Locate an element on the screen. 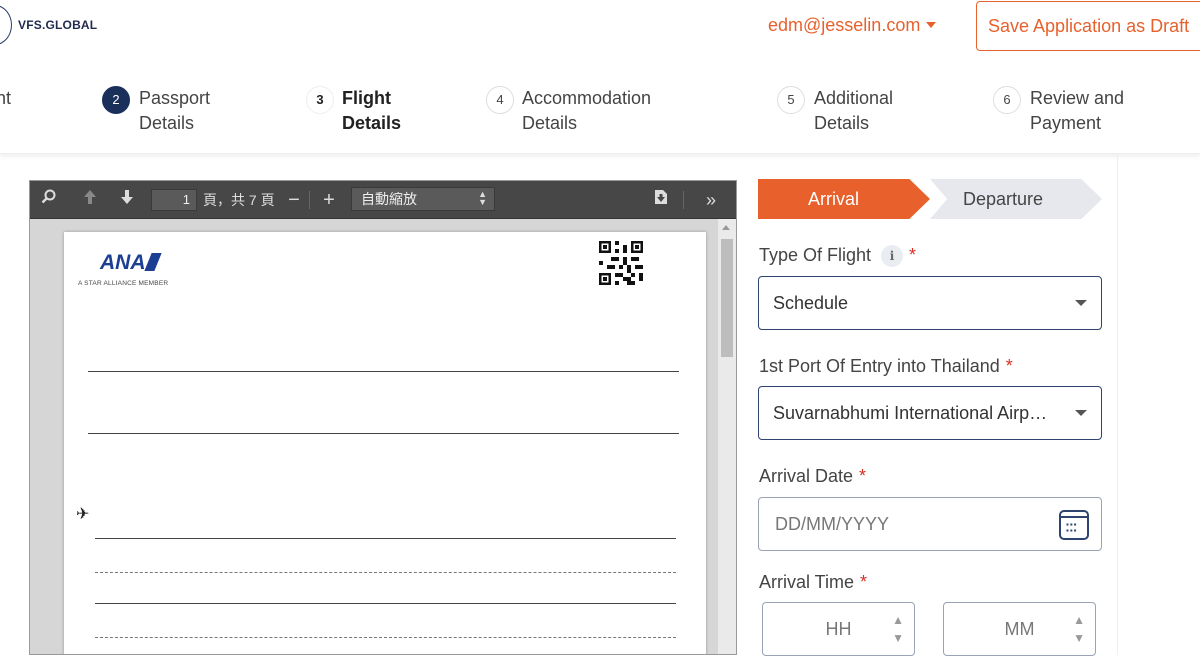 This screenshot has height=656, width=1200. vfs-logo-text: VFS.GLOBAL is located at coordinates (57, 25).